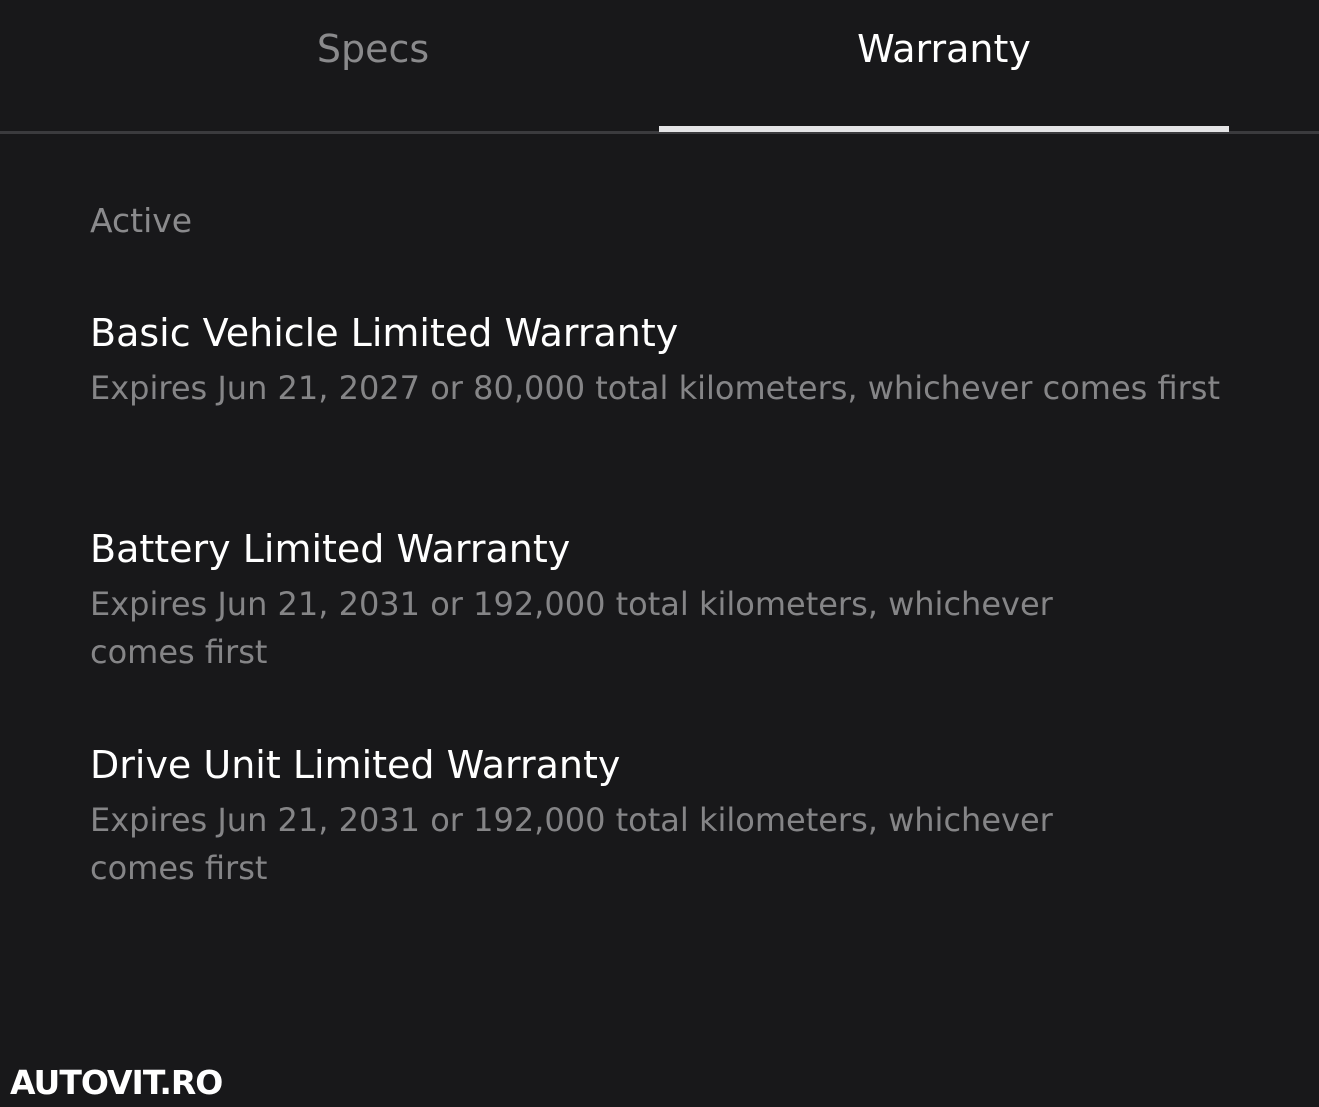  I want to click on tab-bar: Specs Warranty, so click(659, 67).